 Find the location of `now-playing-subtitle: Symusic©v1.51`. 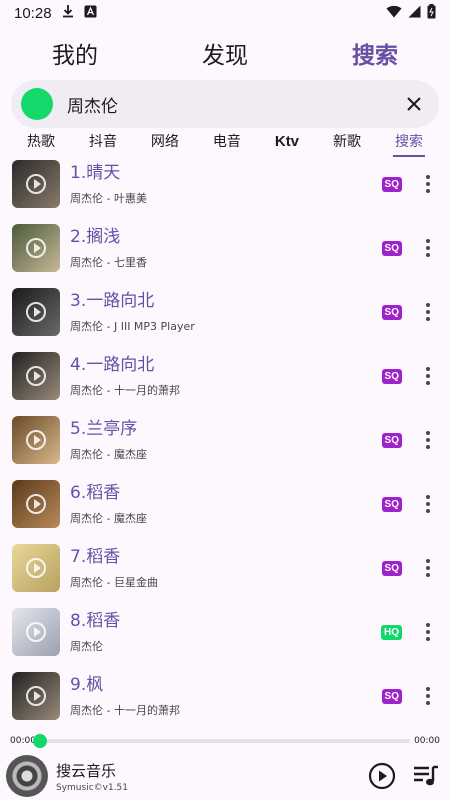

now-playing-subtitle: Symusic©v1.51 is located at coordinates (92, 787).